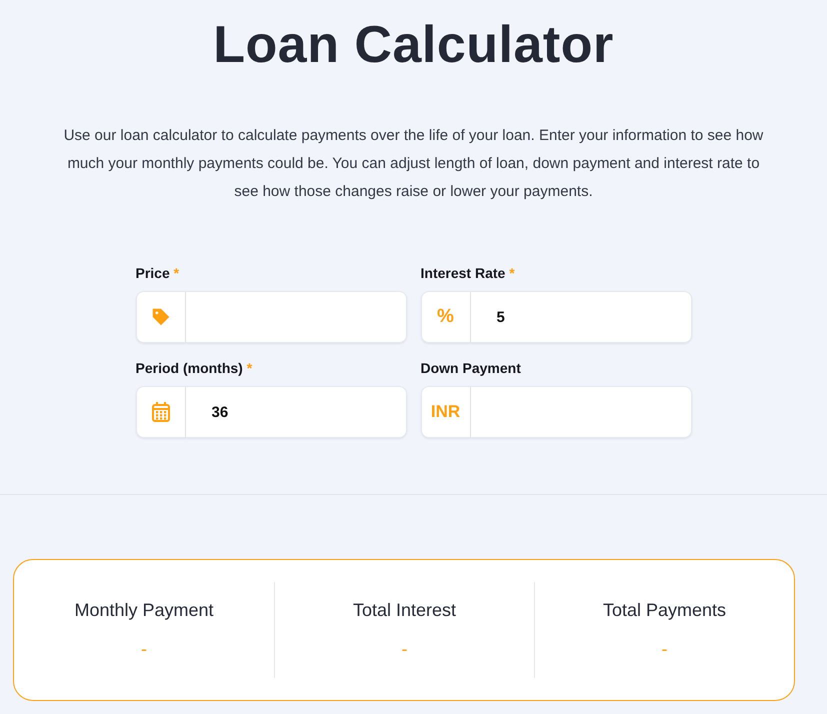  Describe the element at coordinates (445, 317) in the screenshot. I see `unit-label: %` at that location.